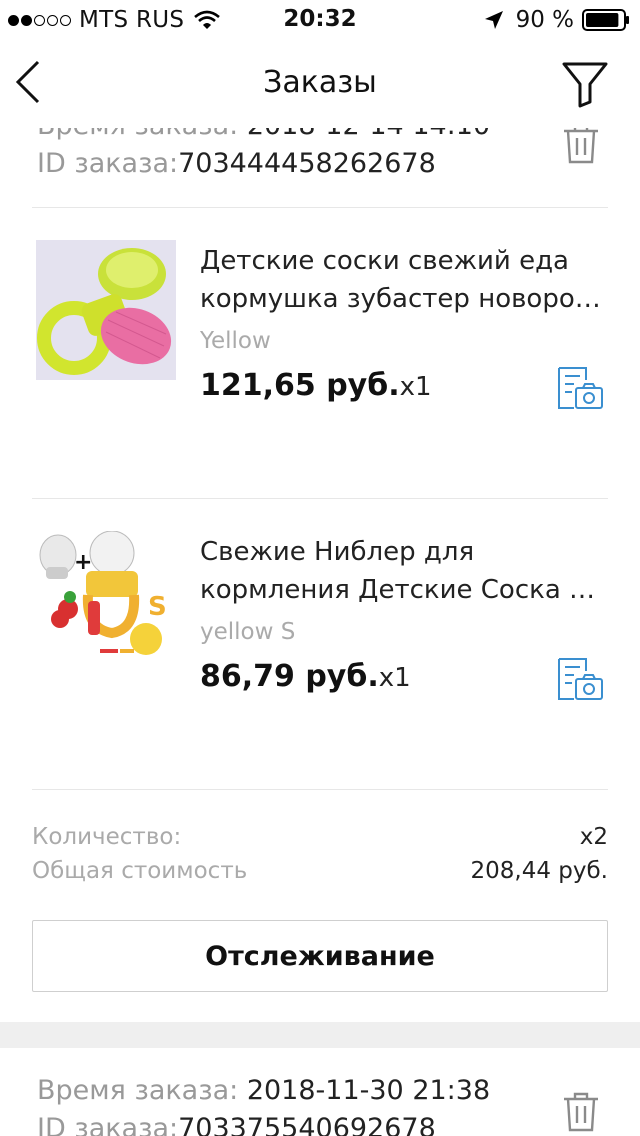  I want to click on order-id-value: 703444458262678, so click(307, 163).